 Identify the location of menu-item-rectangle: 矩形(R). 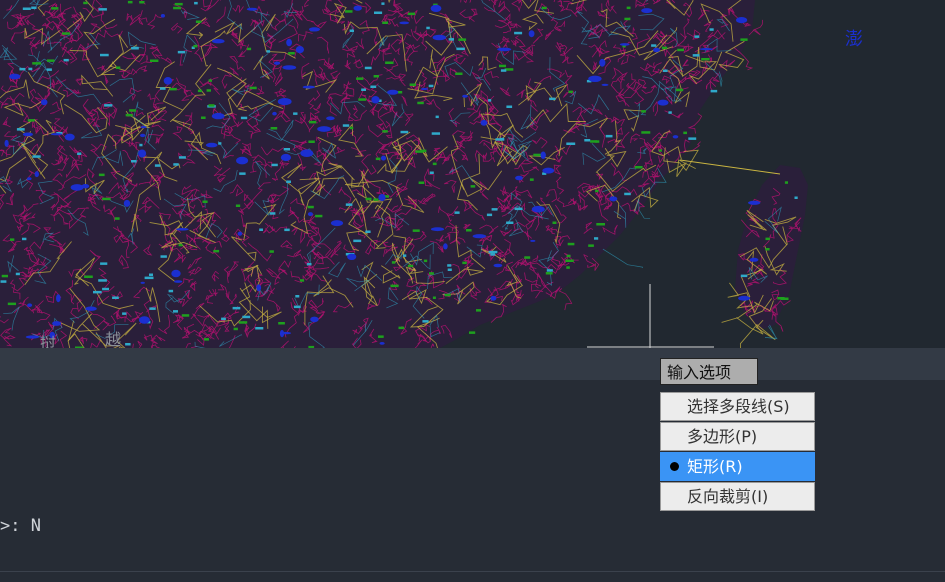
(737, 466).